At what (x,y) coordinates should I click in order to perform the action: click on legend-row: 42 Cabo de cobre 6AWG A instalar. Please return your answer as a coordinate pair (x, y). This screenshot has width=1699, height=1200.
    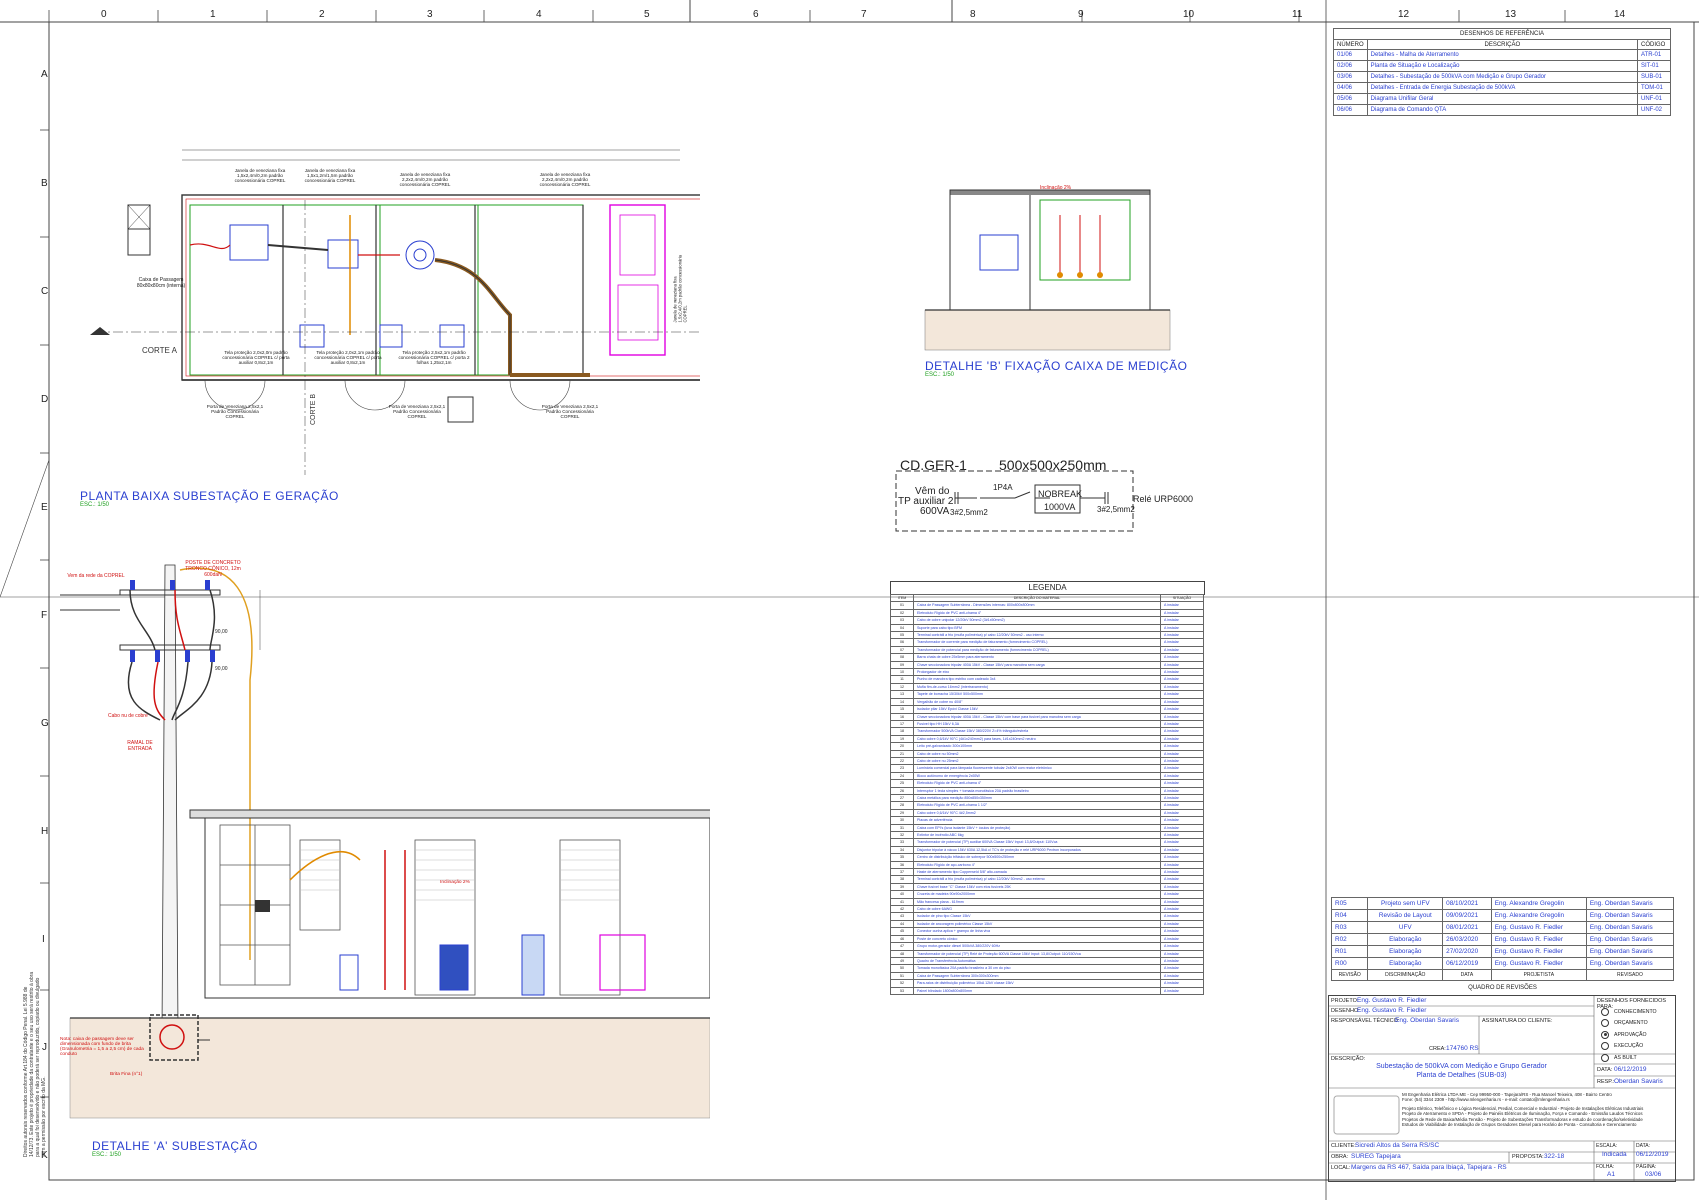
    Looking at the image, I should click on (1047, 909).